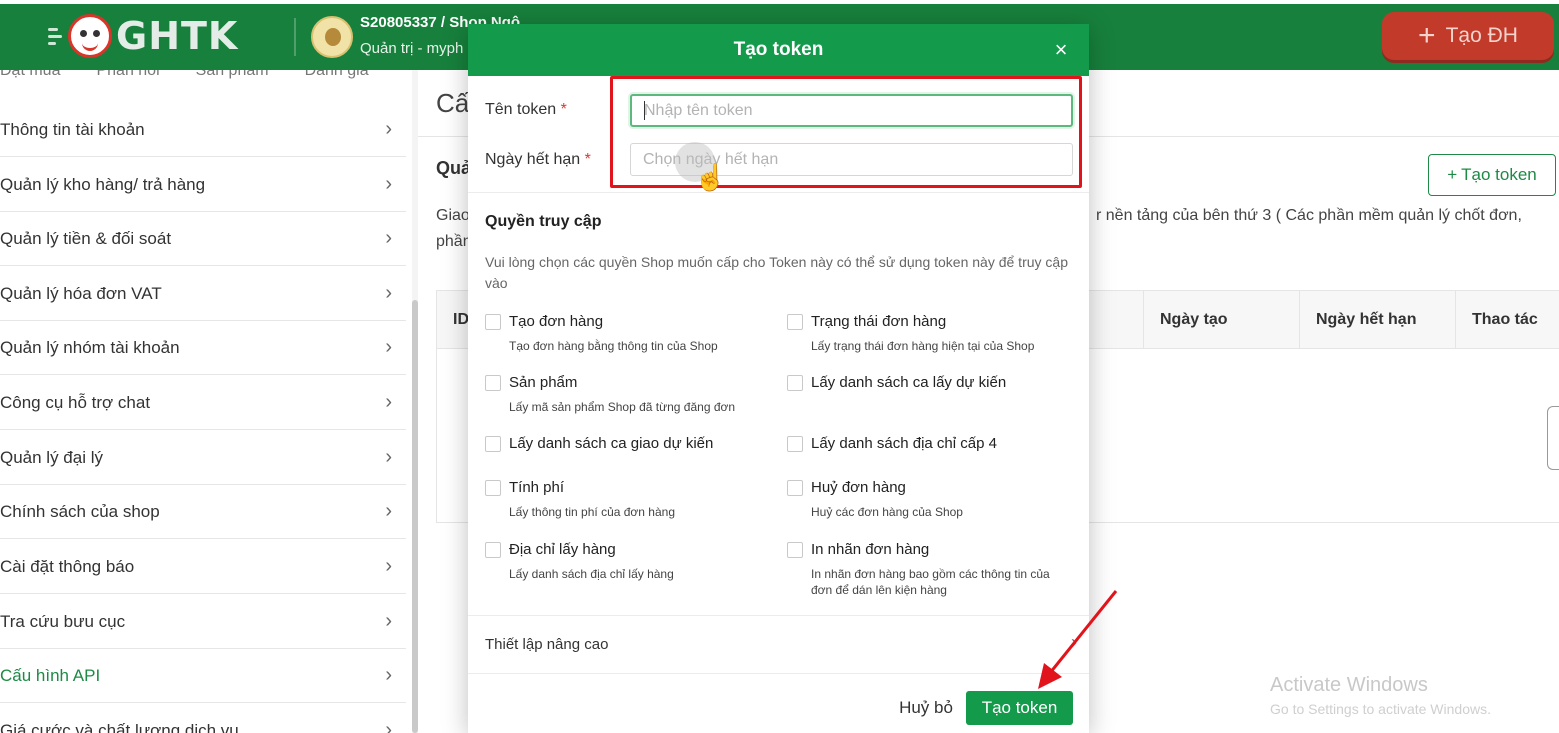  Describe the element at coordinates (909, 382) in the screenshot. I see `permission-name: Lấy danh sách ca lấy dự kiến` at that location.